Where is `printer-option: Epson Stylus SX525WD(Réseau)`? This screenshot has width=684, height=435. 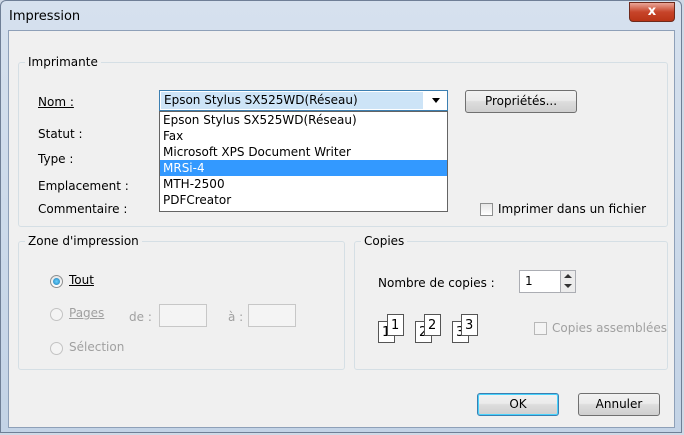 printer-option: Epson Stylus SX525WD(Réseau) is located at coordinates (303, 120).